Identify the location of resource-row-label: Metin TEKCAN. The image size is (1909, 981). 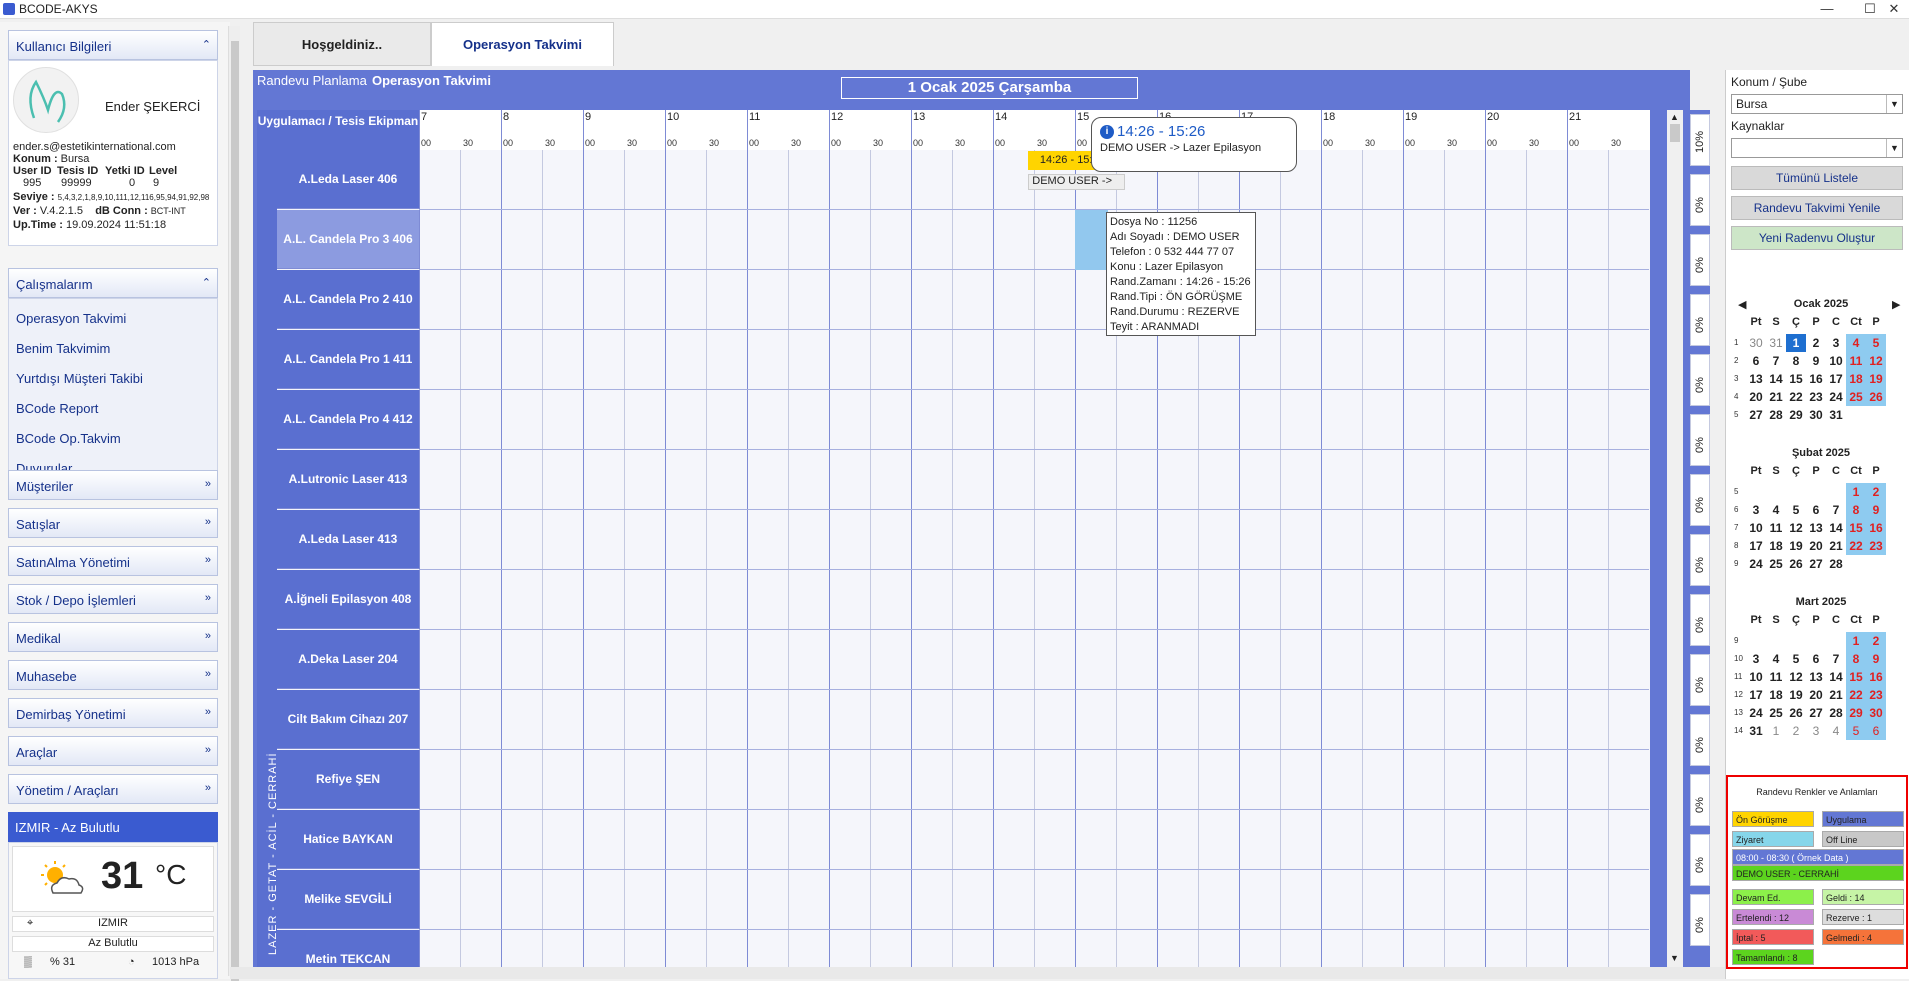
(348, 948).